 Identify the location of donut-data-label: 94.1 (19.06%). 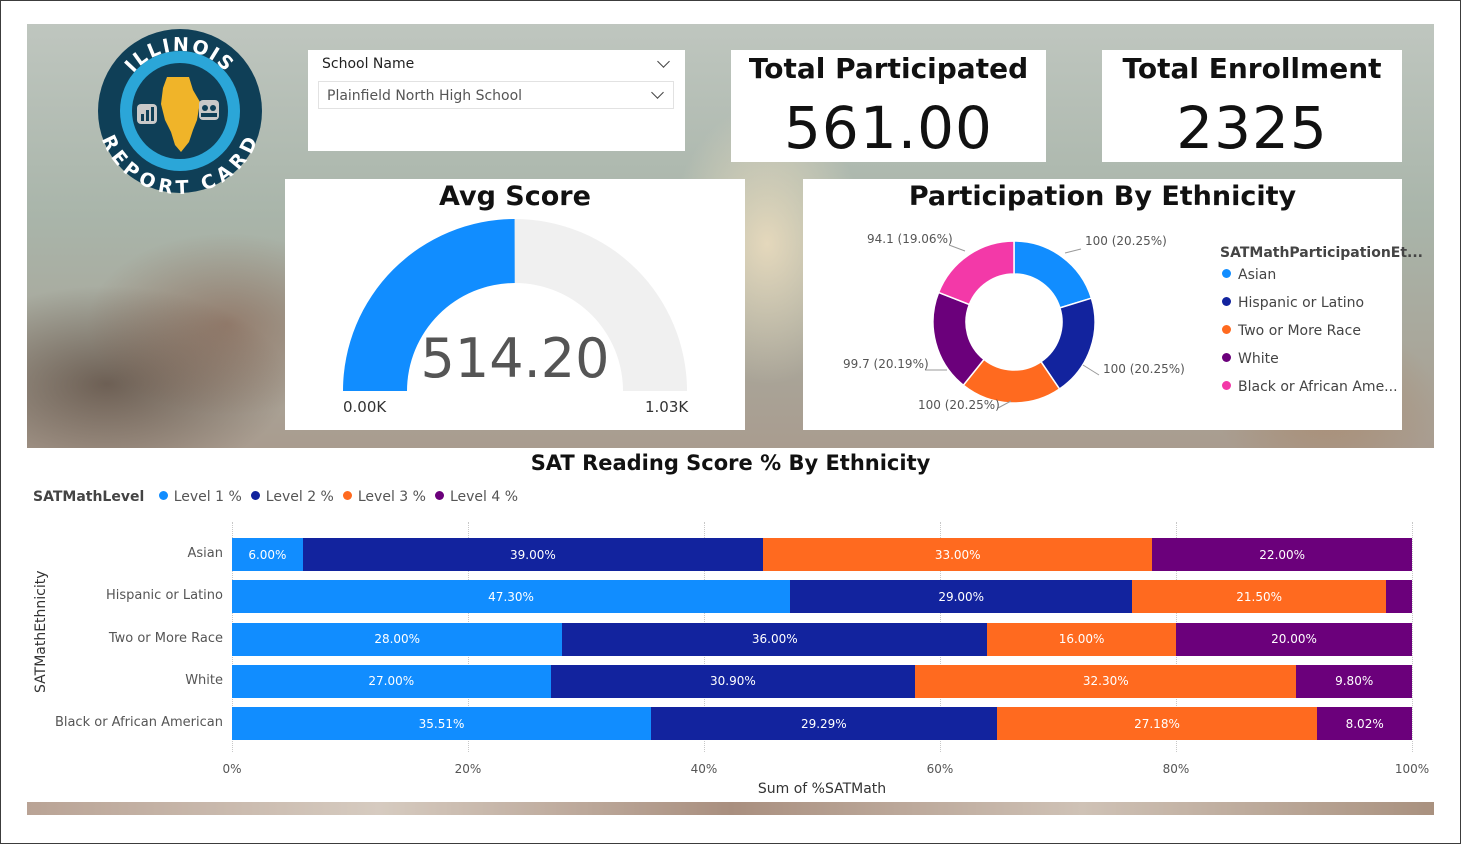
(910, 239).